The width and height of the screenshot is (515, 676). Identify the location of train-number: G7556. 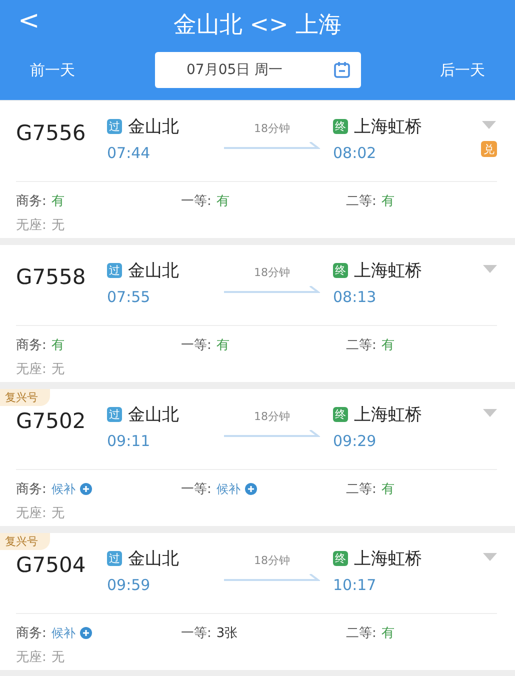
(51, 132).